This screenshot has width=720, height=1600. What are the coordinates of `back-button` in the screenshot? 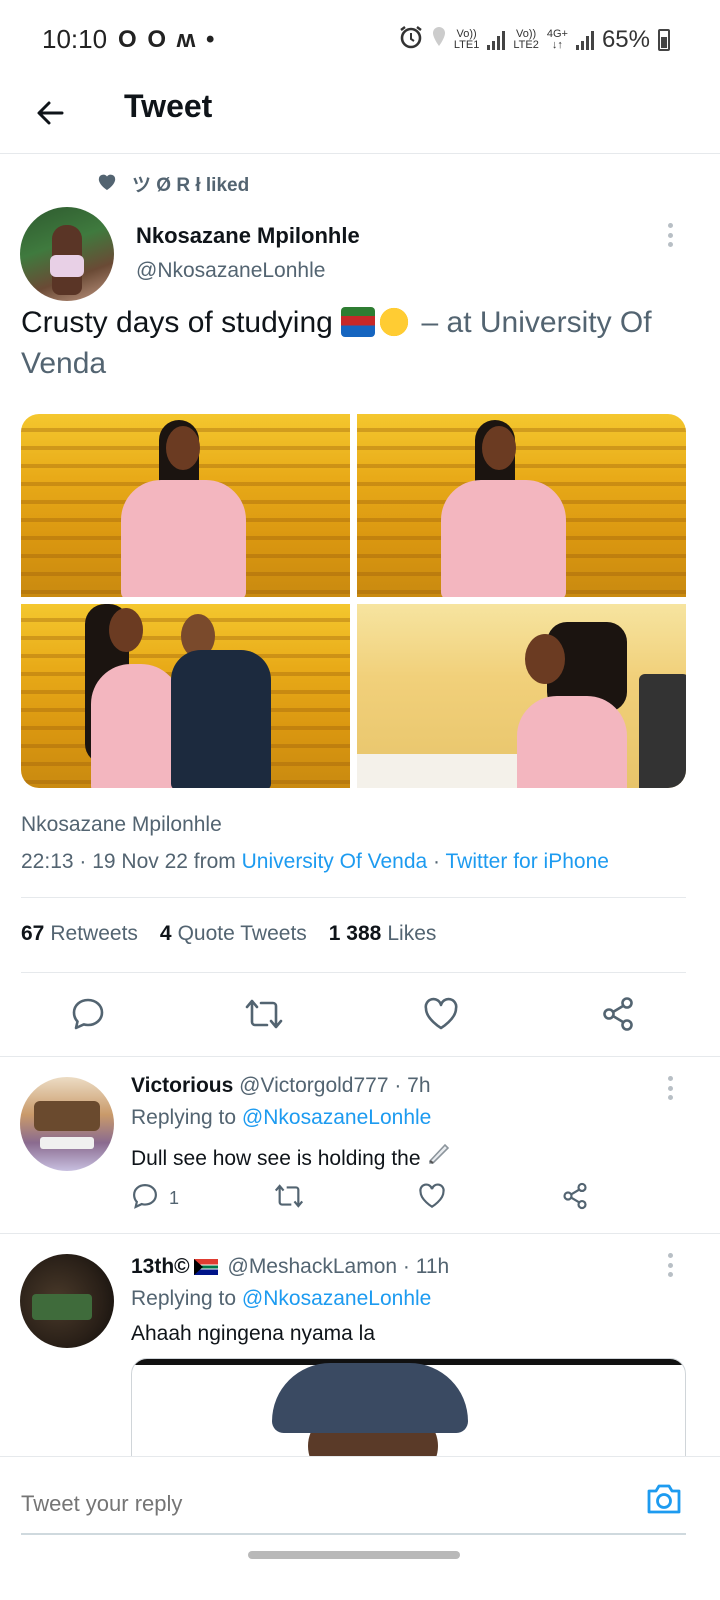 It's located at (50, 115).